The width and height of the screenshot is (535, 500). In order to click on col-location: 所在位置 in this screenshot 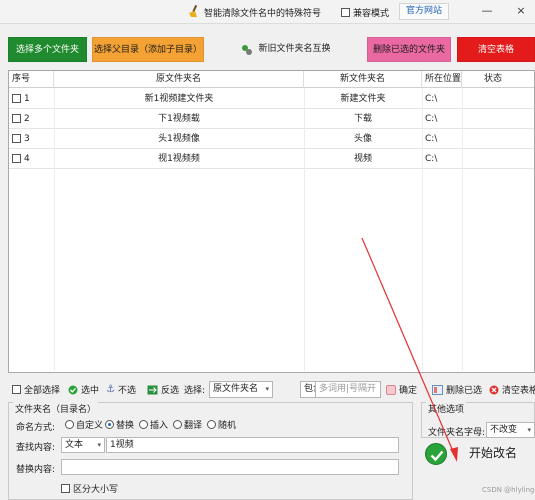, I will do `click(442, 79)`.